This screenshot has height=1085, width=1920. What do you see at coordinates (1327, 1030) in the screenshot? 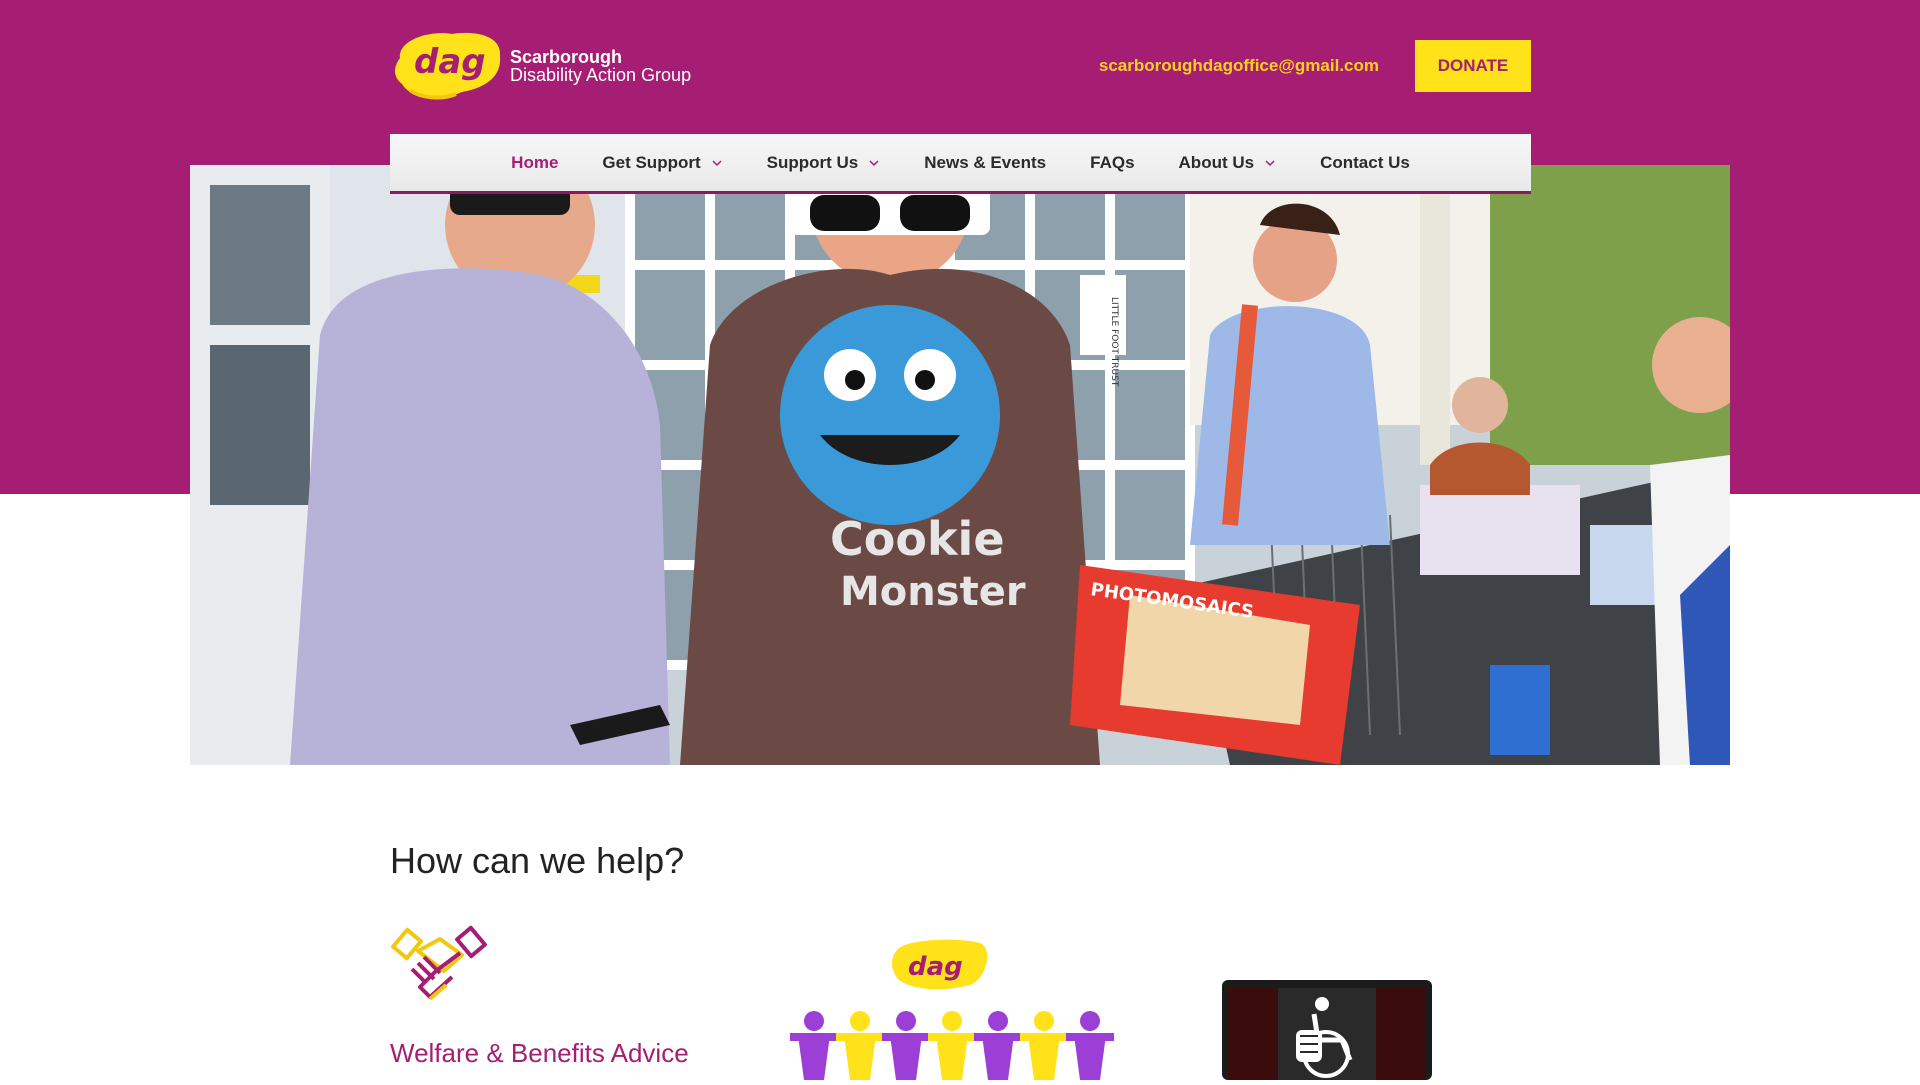
I see `wheelchair-fist-icon` at bounding box center [1327, 1030].